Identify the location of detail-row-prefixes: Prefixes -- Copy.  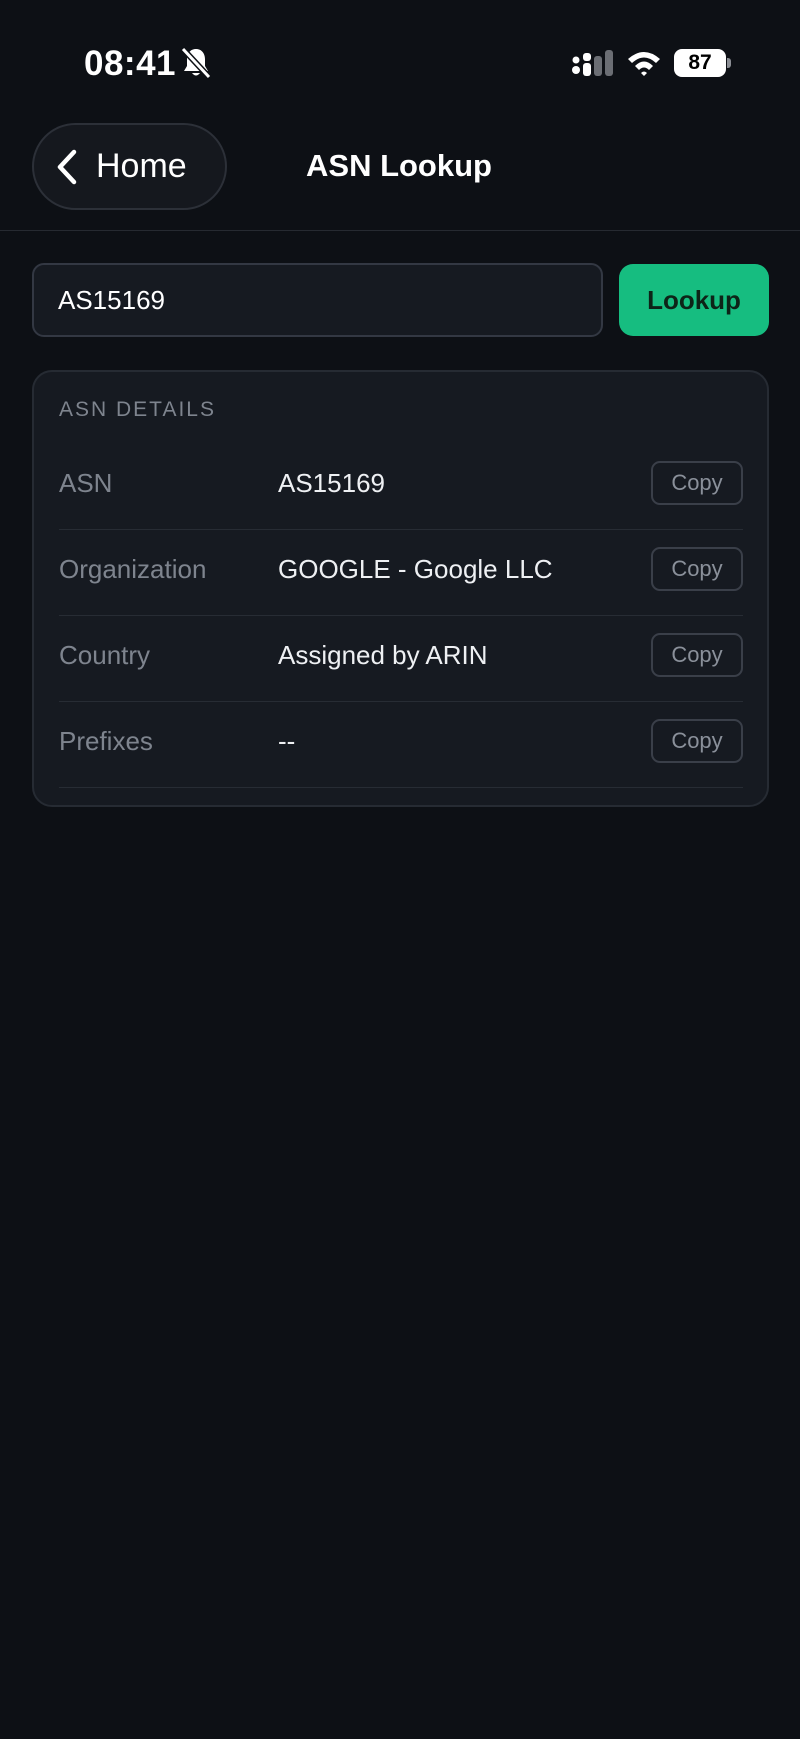
(401, 745).